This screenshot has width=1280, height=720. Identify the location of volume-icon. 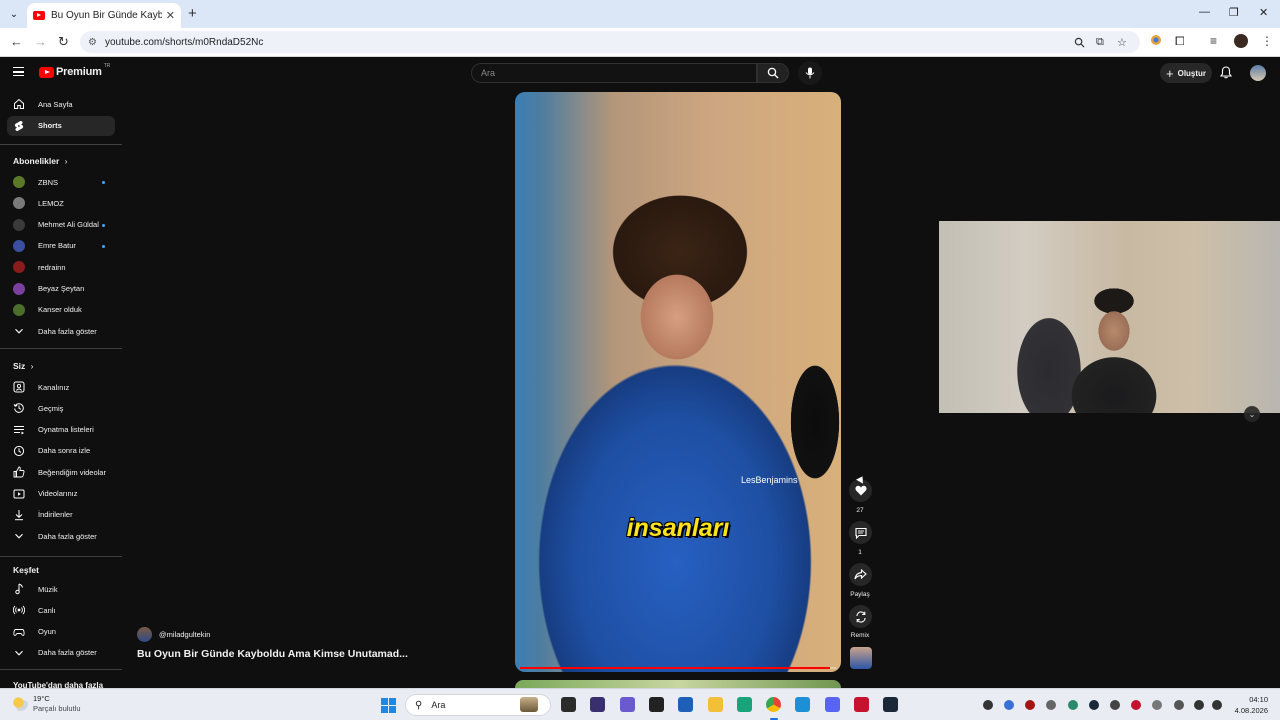
(1217, 705).